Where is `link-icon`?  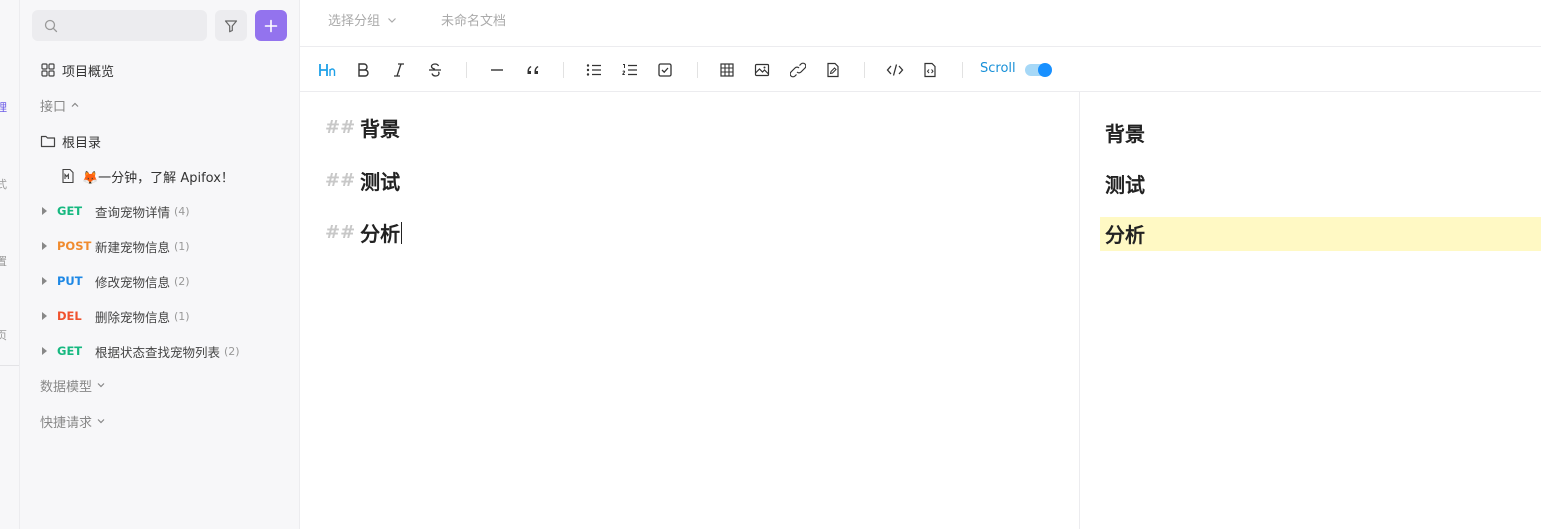
link-icon is located at coordinates (798, 70).